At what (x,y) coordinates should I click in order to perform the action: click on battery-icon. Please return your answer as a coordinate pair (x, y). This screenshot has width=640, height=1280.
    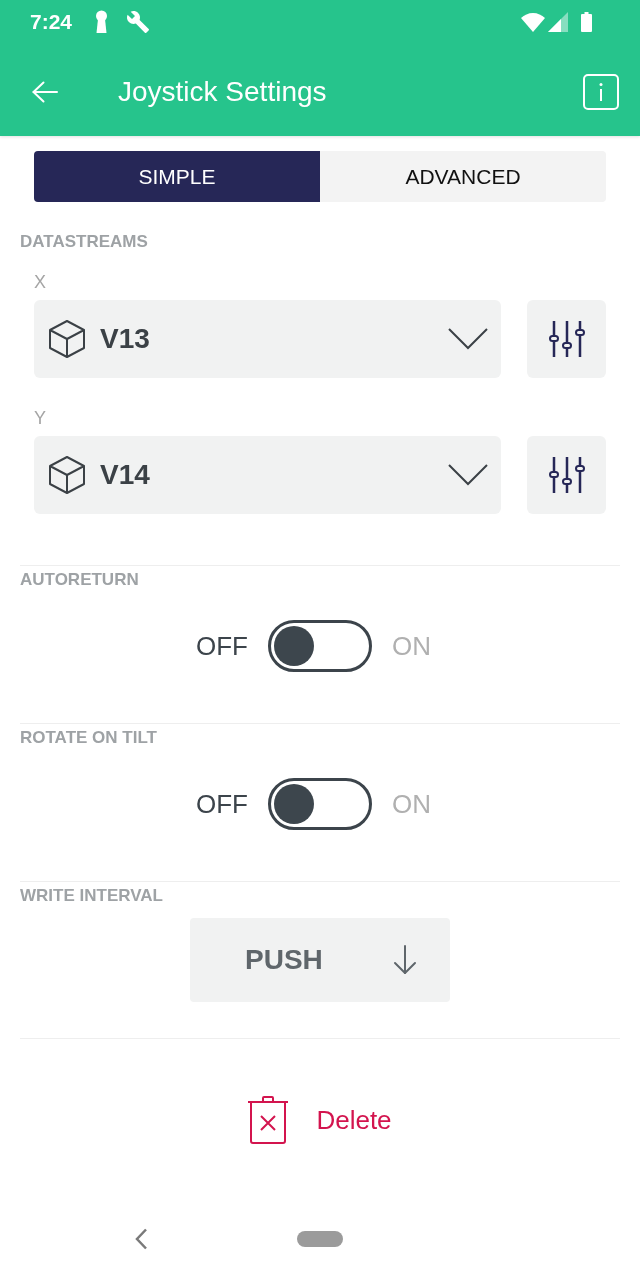
    Looking at the image, I should click on (586, 22).